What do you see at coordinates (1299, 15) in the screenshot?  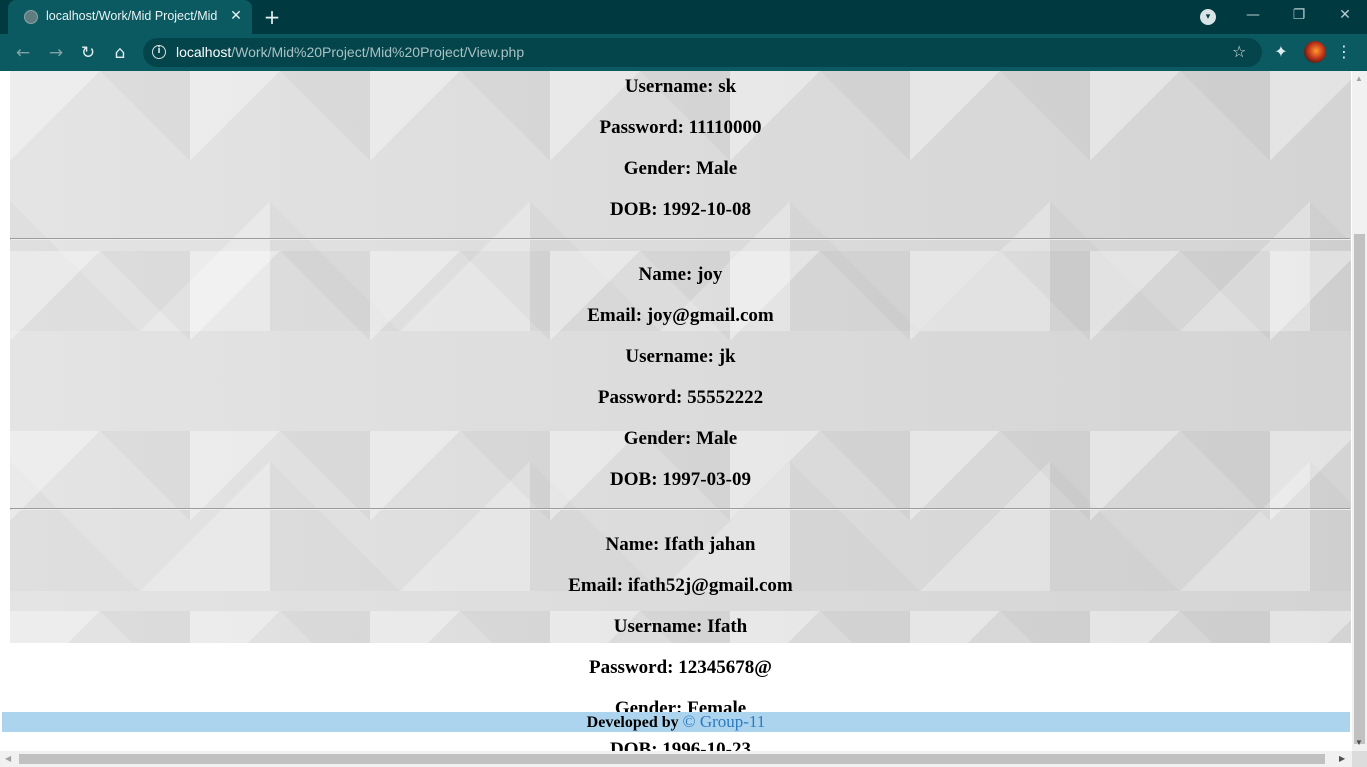 I see `restore-button: ❐` at bounding box center [1299, 15].